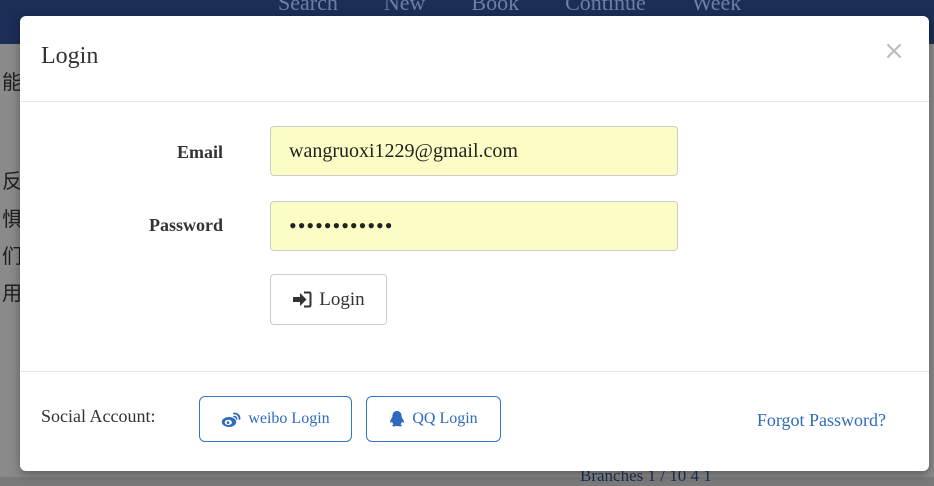 The image size is (934, 486). Describe the element at coordinates (821, 420) in the screenshot. I see `forgot-password-link: Forgot Password?` at that location.